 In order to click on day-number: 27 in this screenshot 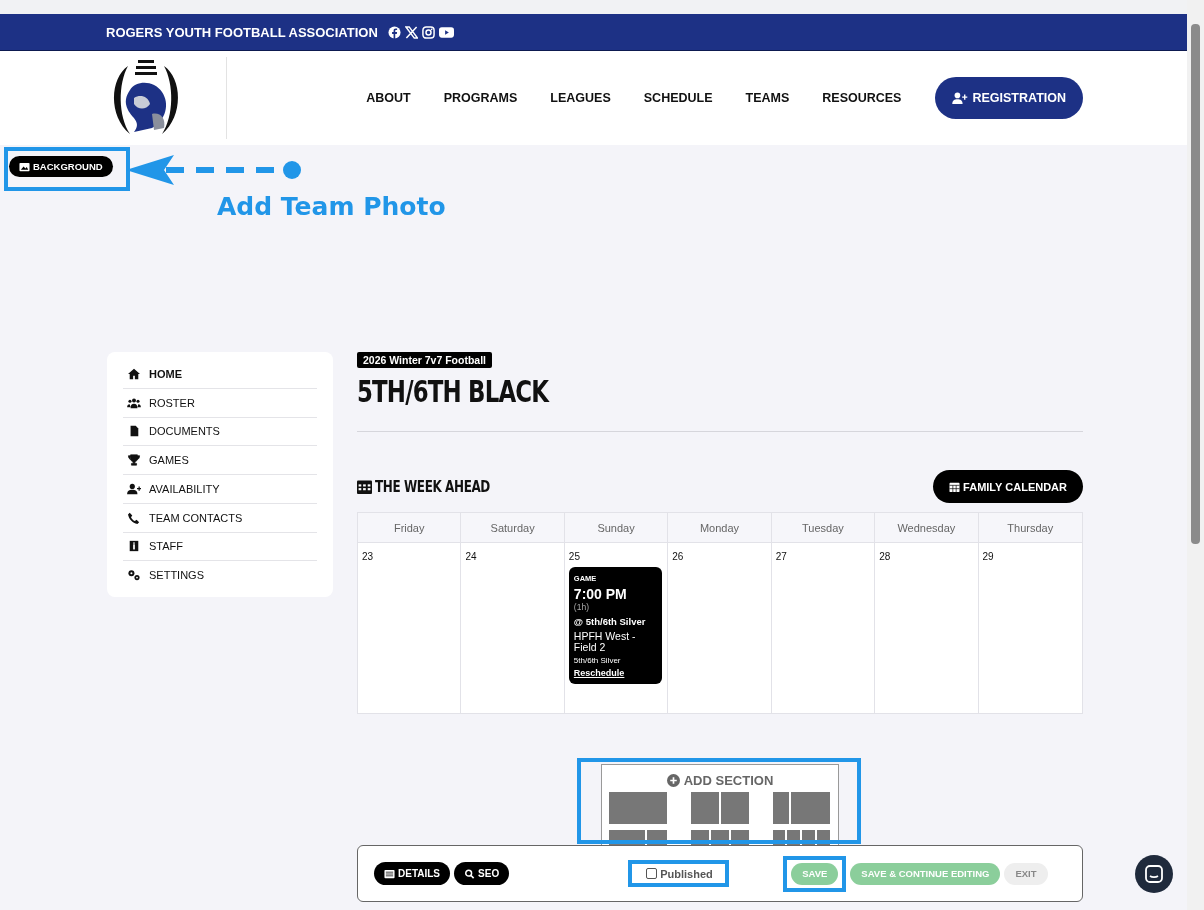, I will do `click(781, 556)`.